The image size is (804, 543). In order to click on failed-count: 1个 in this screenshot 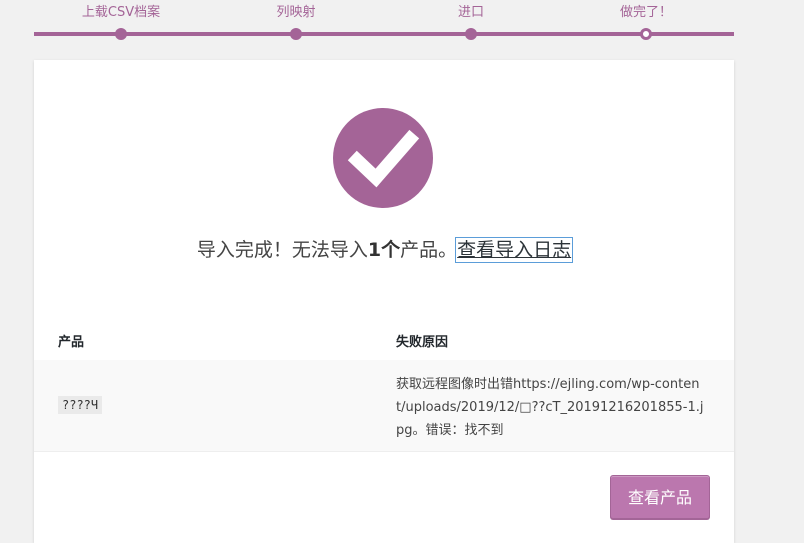, I will do `click(384, 250)`.